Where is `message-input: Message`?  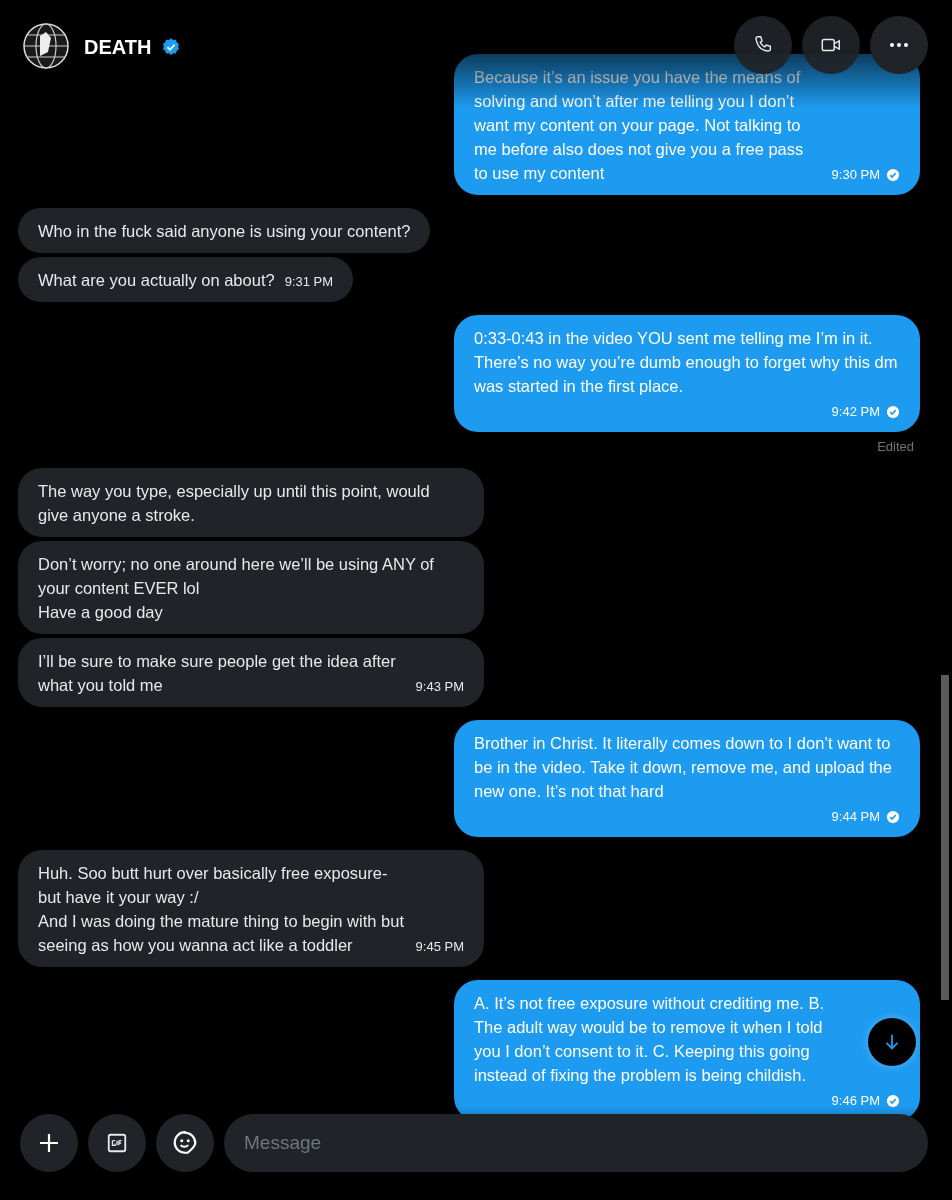 message-input: Message is located at coordinates (576, 1143).